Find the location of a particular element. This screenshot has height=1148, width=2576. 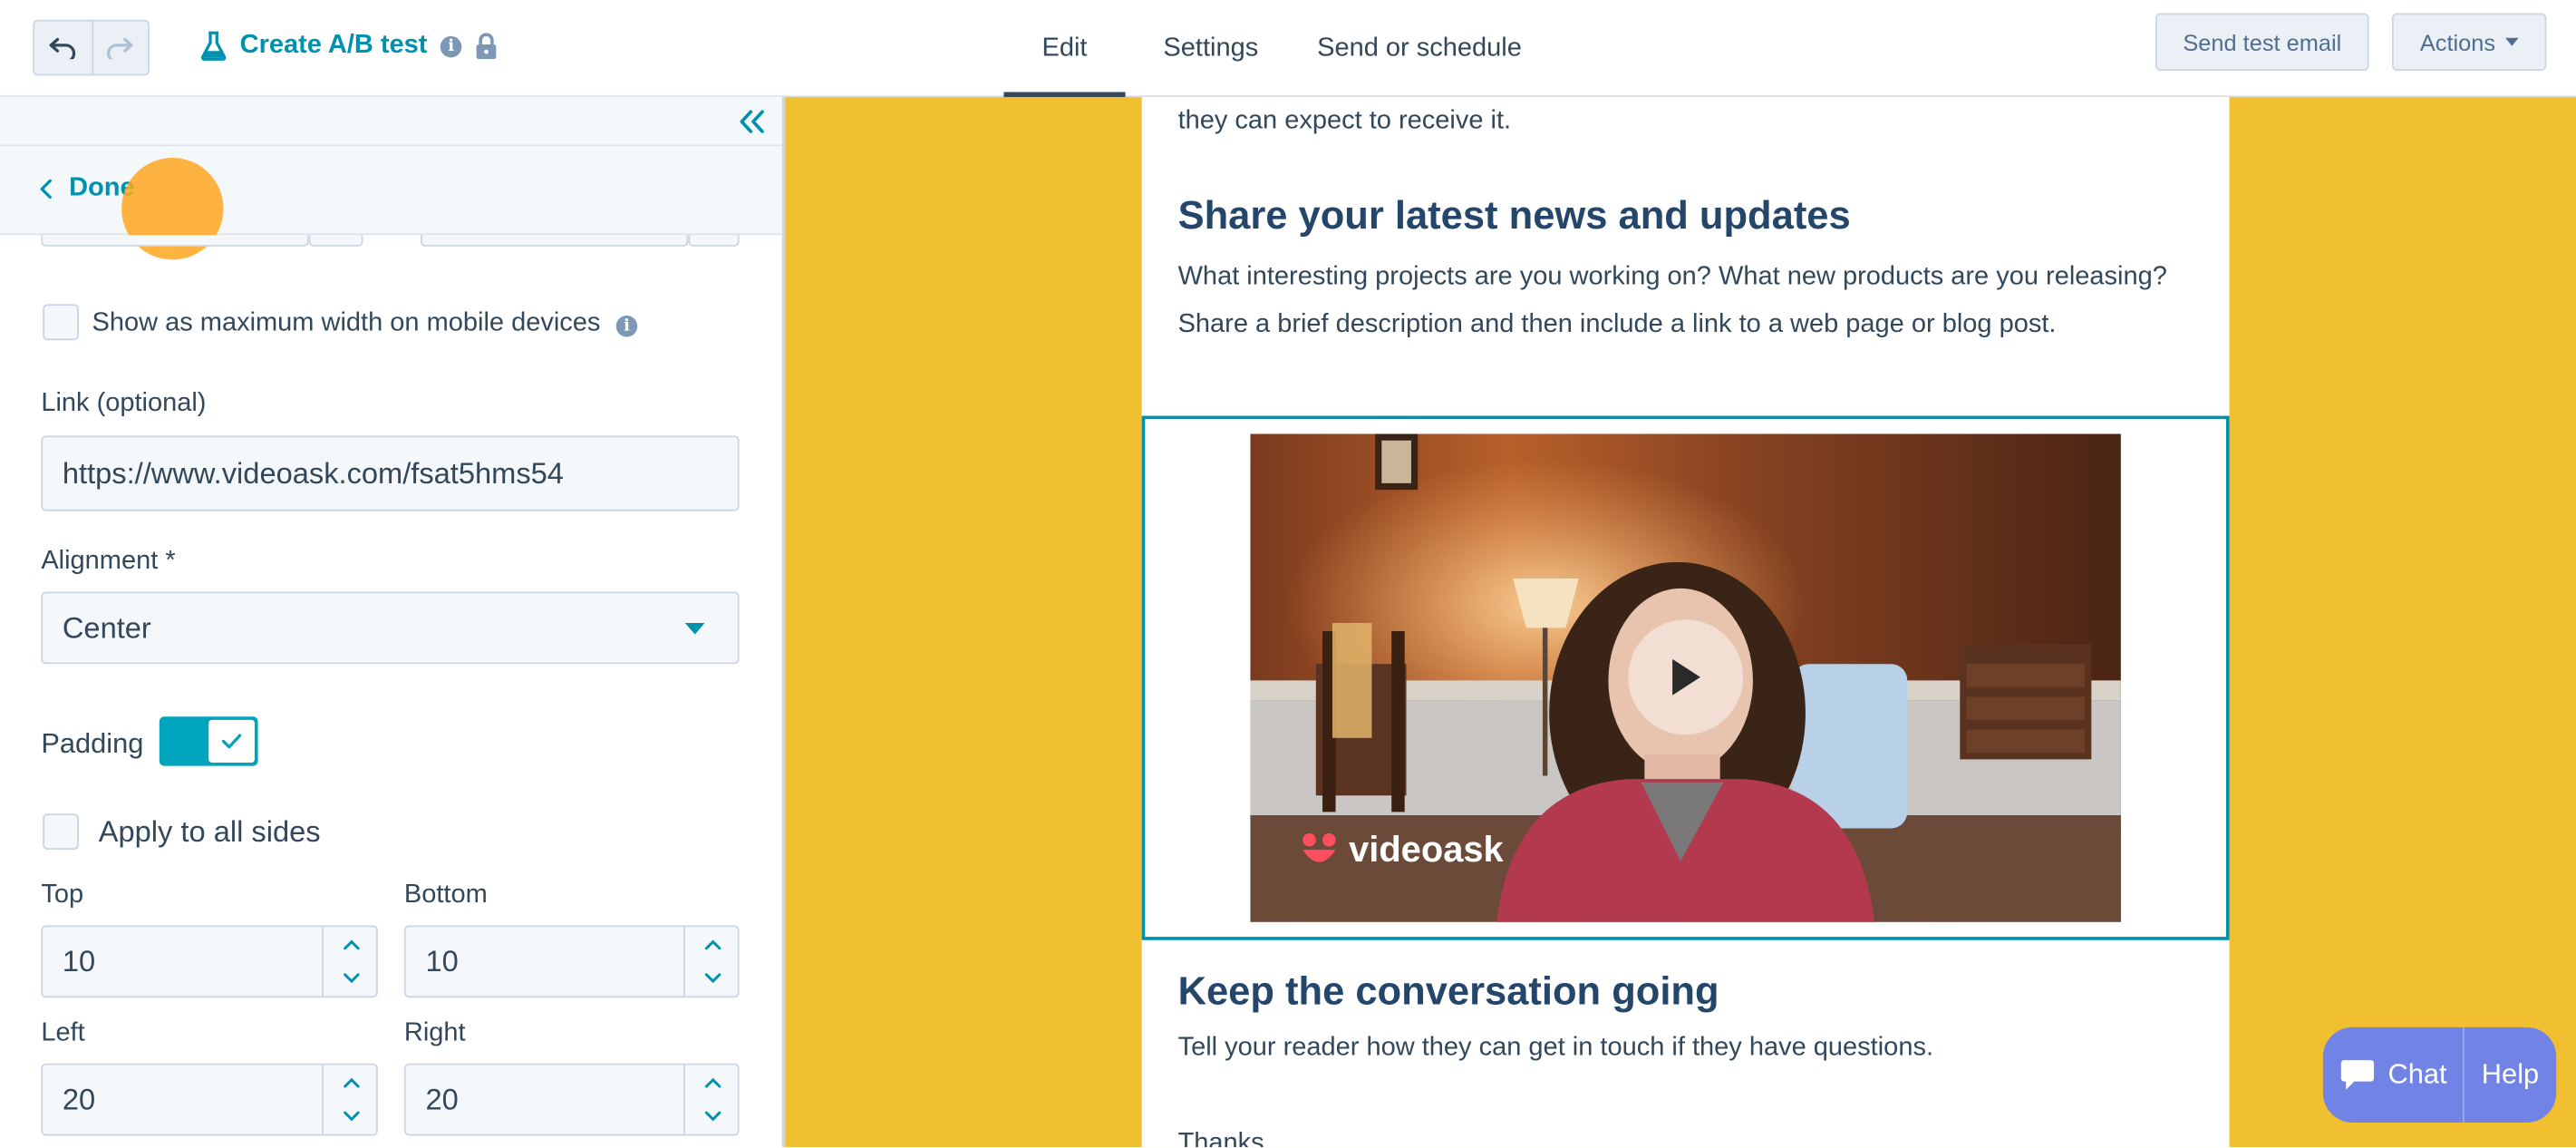

padding-label: Padding is located at coordinates (92, 743).